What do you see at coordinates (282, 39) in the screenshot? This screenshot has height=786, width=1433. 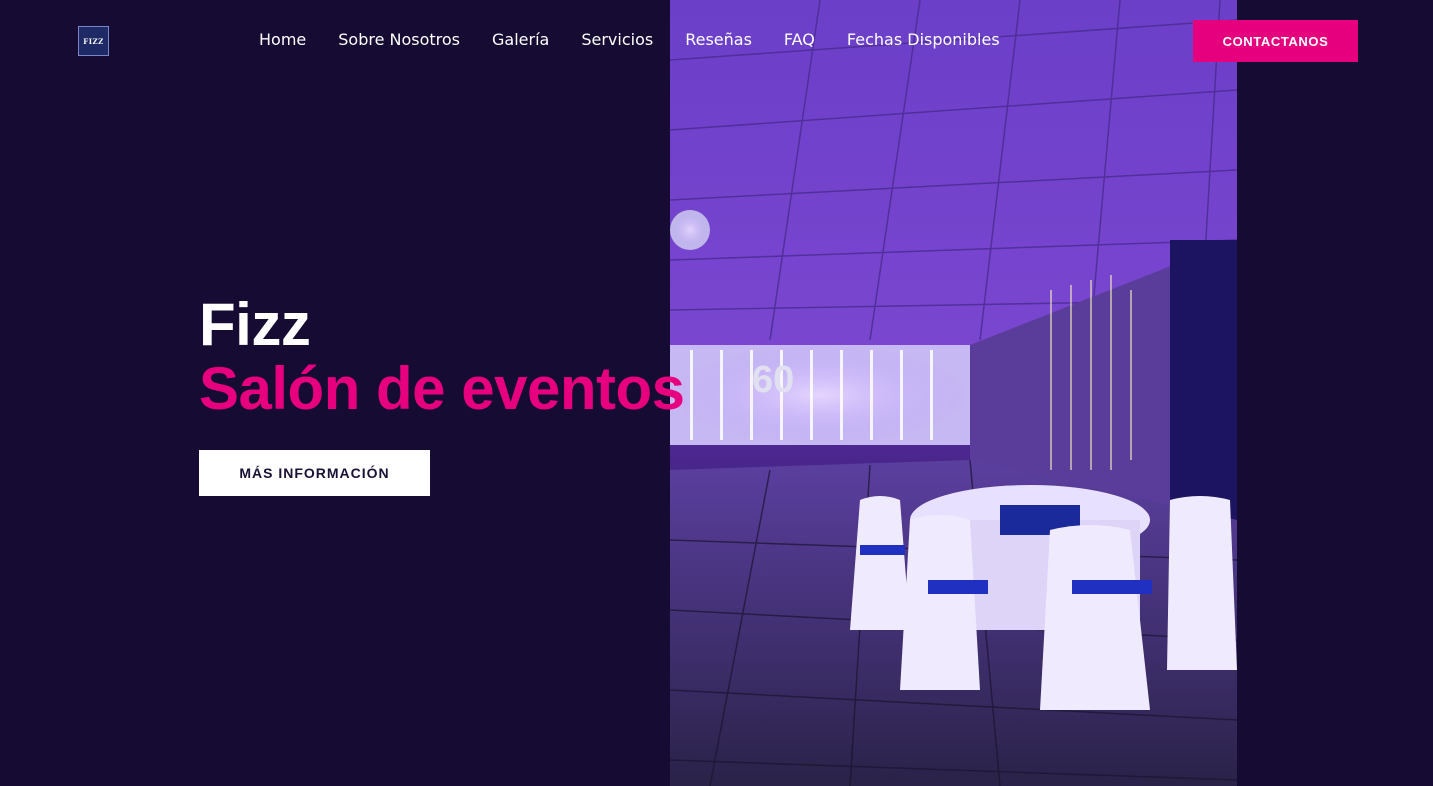 I see `nav-item-home: Home` at bounding box center [282, 39].